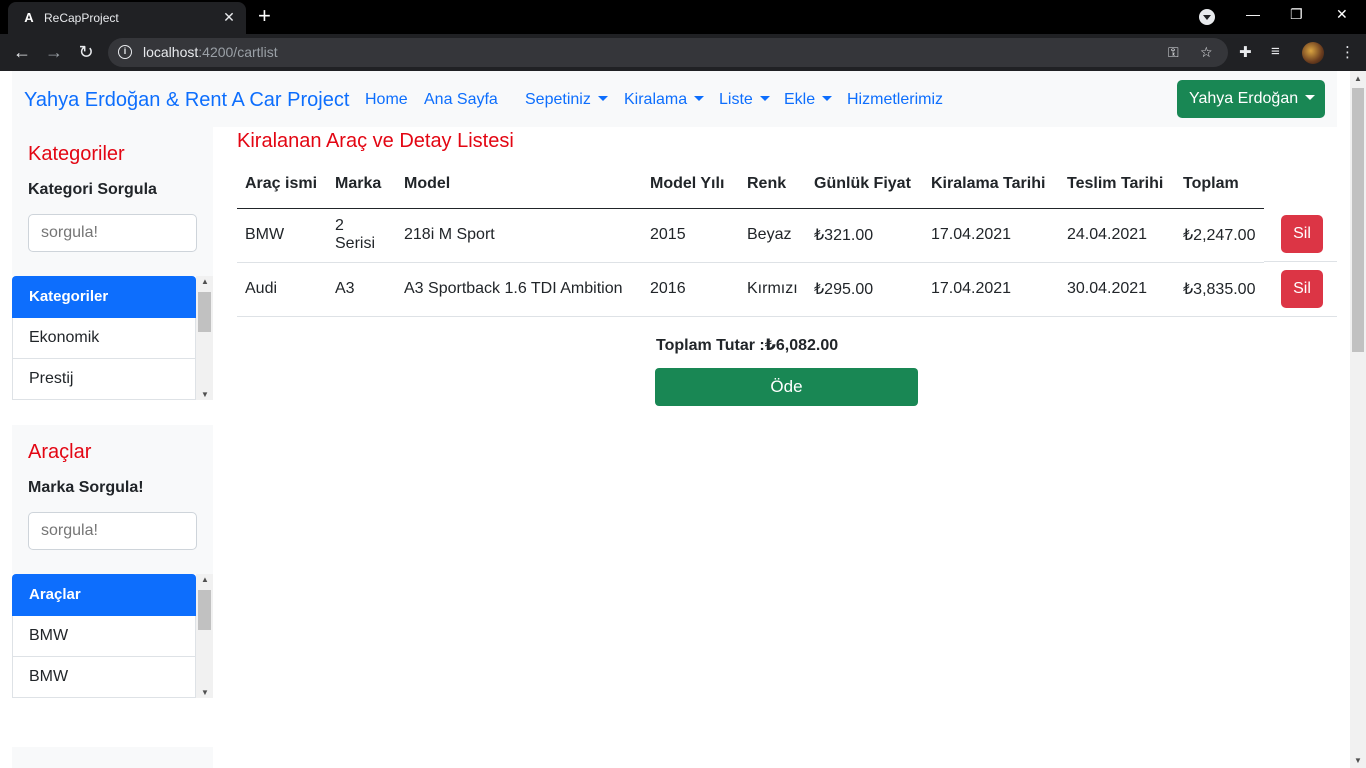 This screenshot has width=1366, height=768. Describe the element at coordinates (1296, 14) in the screenshot. I see `restore-icon: ❐` at that location.